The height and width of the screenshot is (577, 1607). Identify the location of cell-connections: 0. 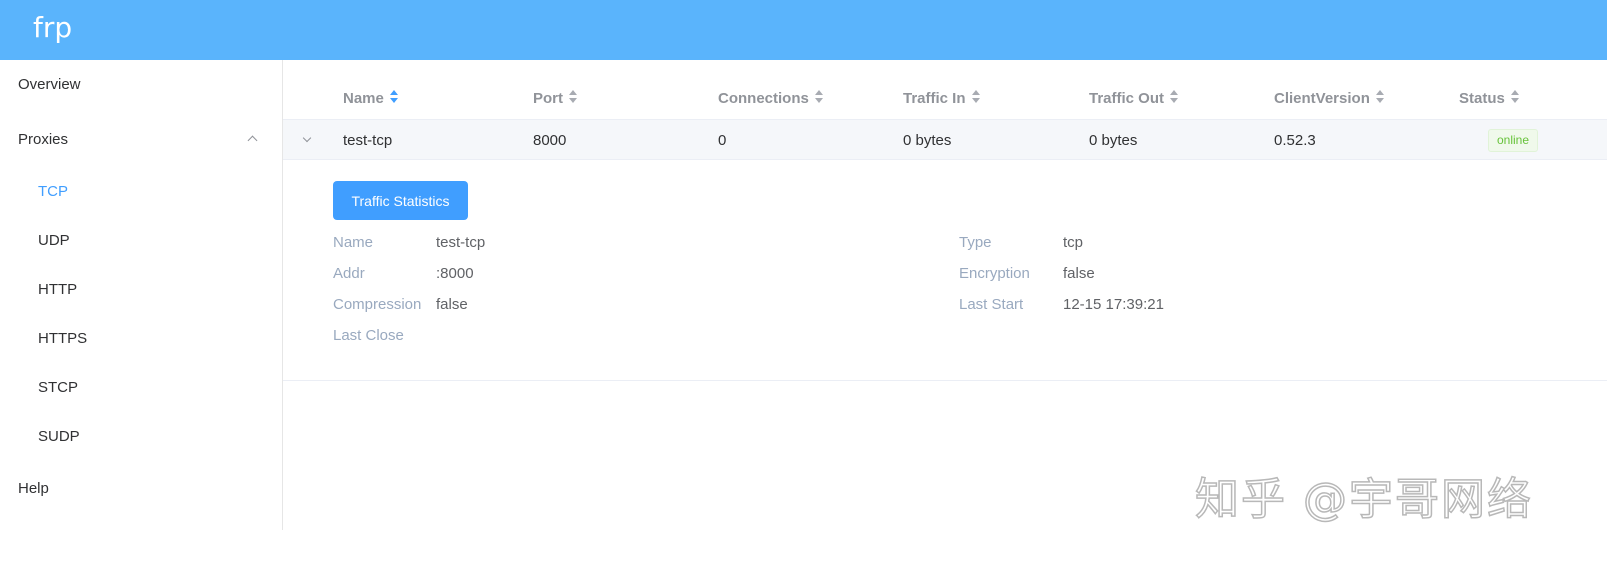
(722, 140).